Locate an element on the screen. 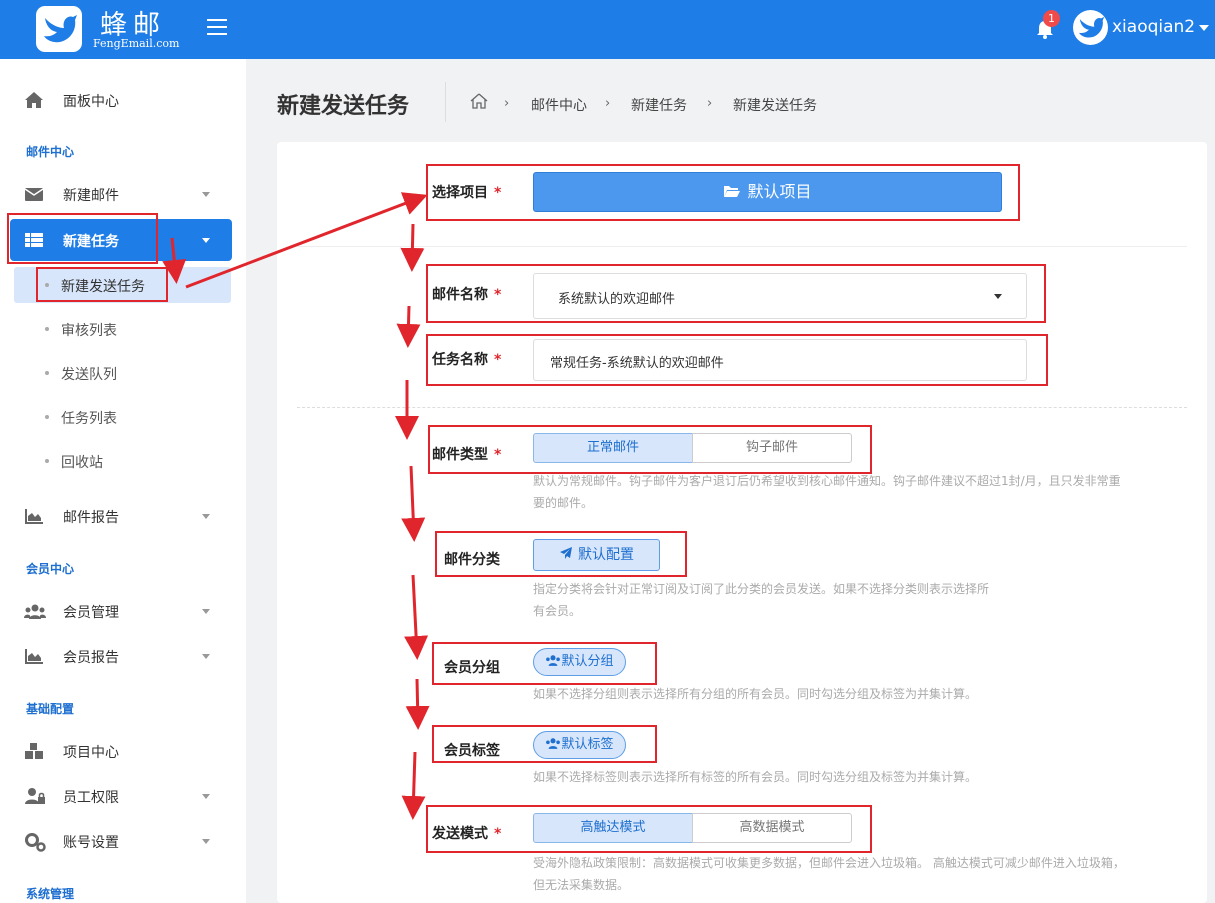 The width and height of the screenshot is (1215, 903). sidebar-item-account-settings: 账号设置 is located at coordinates (121, 841).